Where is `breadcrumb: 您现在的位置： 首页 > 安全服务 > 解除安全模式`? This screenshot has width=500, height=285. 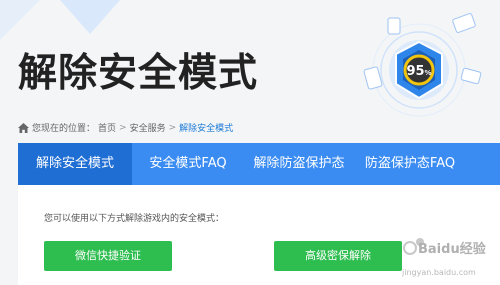 breadcrumb: 您现在的位置： 首页 > 安全服务 > 解除安全模式 is located at coordinates (125, 127).